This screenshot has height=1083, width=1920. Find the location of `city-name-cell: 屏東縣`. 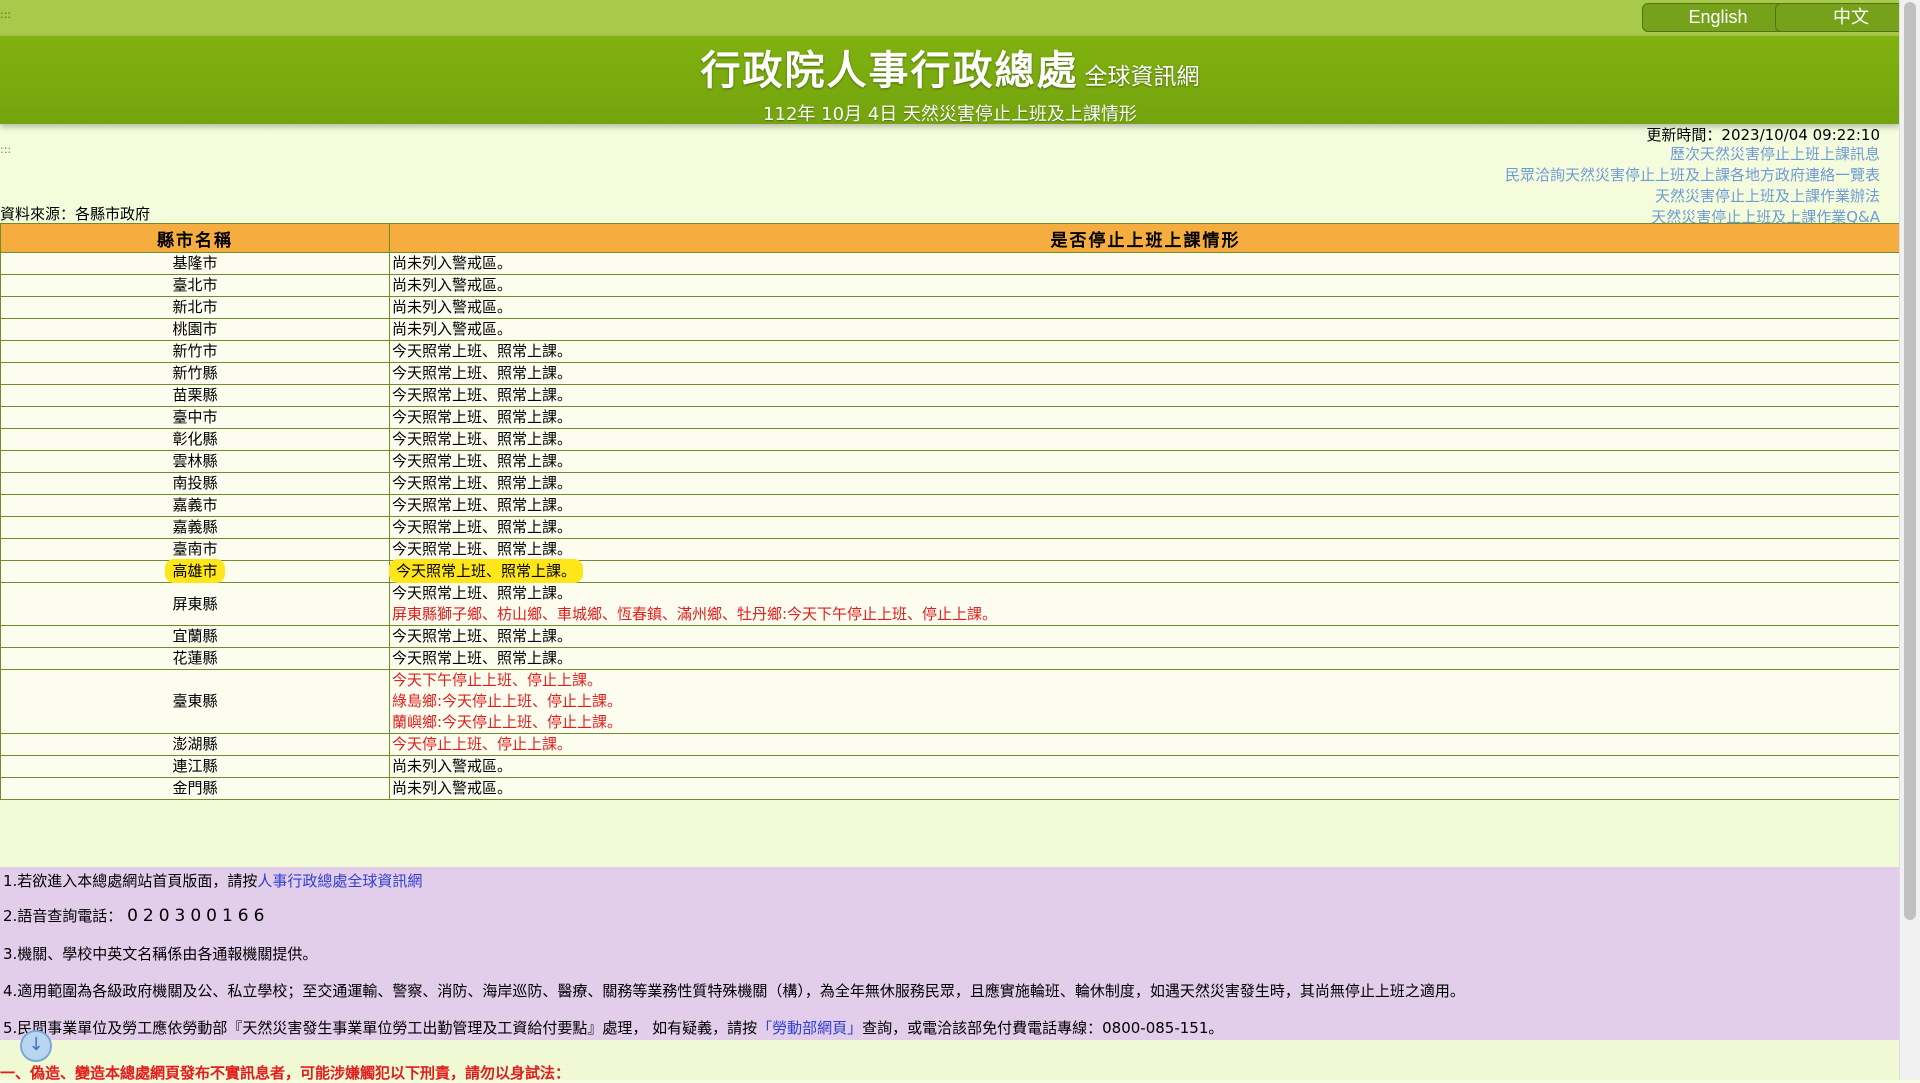

city-name-cell: 屏東縣 is located at coordinates (195, 604).